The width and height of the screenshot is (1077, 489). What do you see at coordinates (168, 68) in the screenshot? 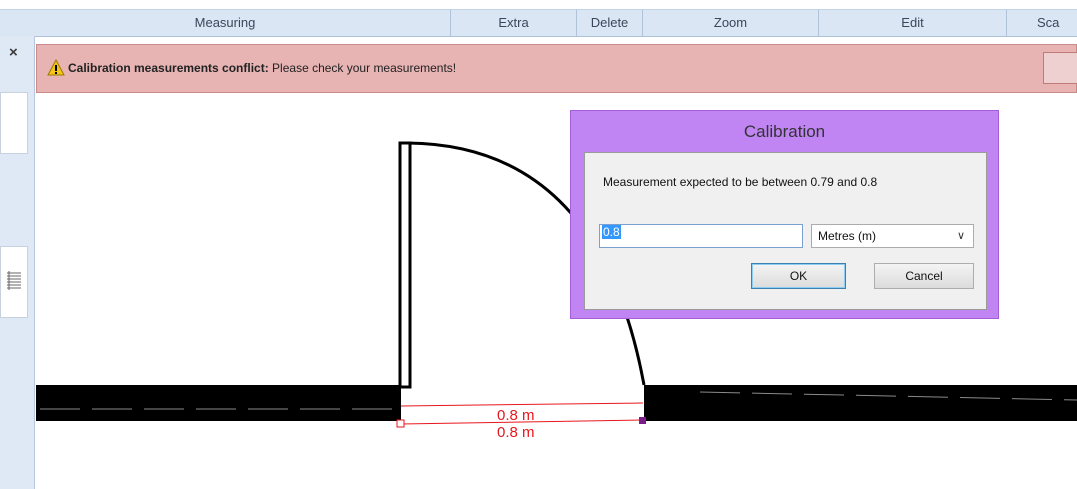
I see `warning-title: Calibration measurements conflict:` at bounding box center [168, 68].